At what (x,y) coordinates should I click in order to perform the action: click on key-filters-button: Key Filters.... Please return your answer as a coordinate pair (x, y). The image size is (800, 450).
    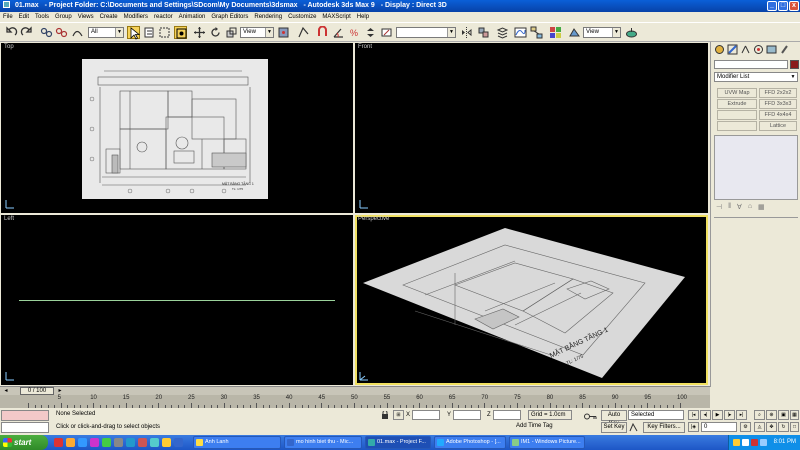
    Looking at the image, I should click on (664, 427).